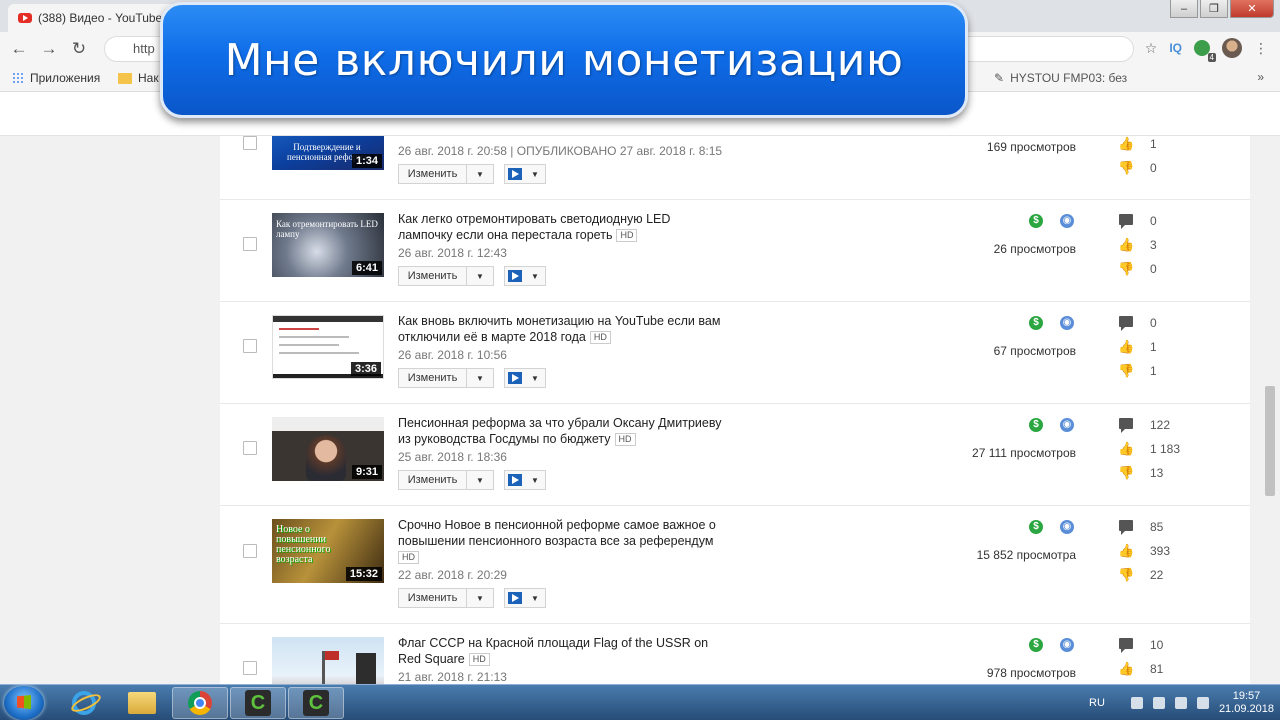 The width and height of the screenshot is (1280, 720). I want to click on iq-extension-icon: IQ, so click(1175, 48).